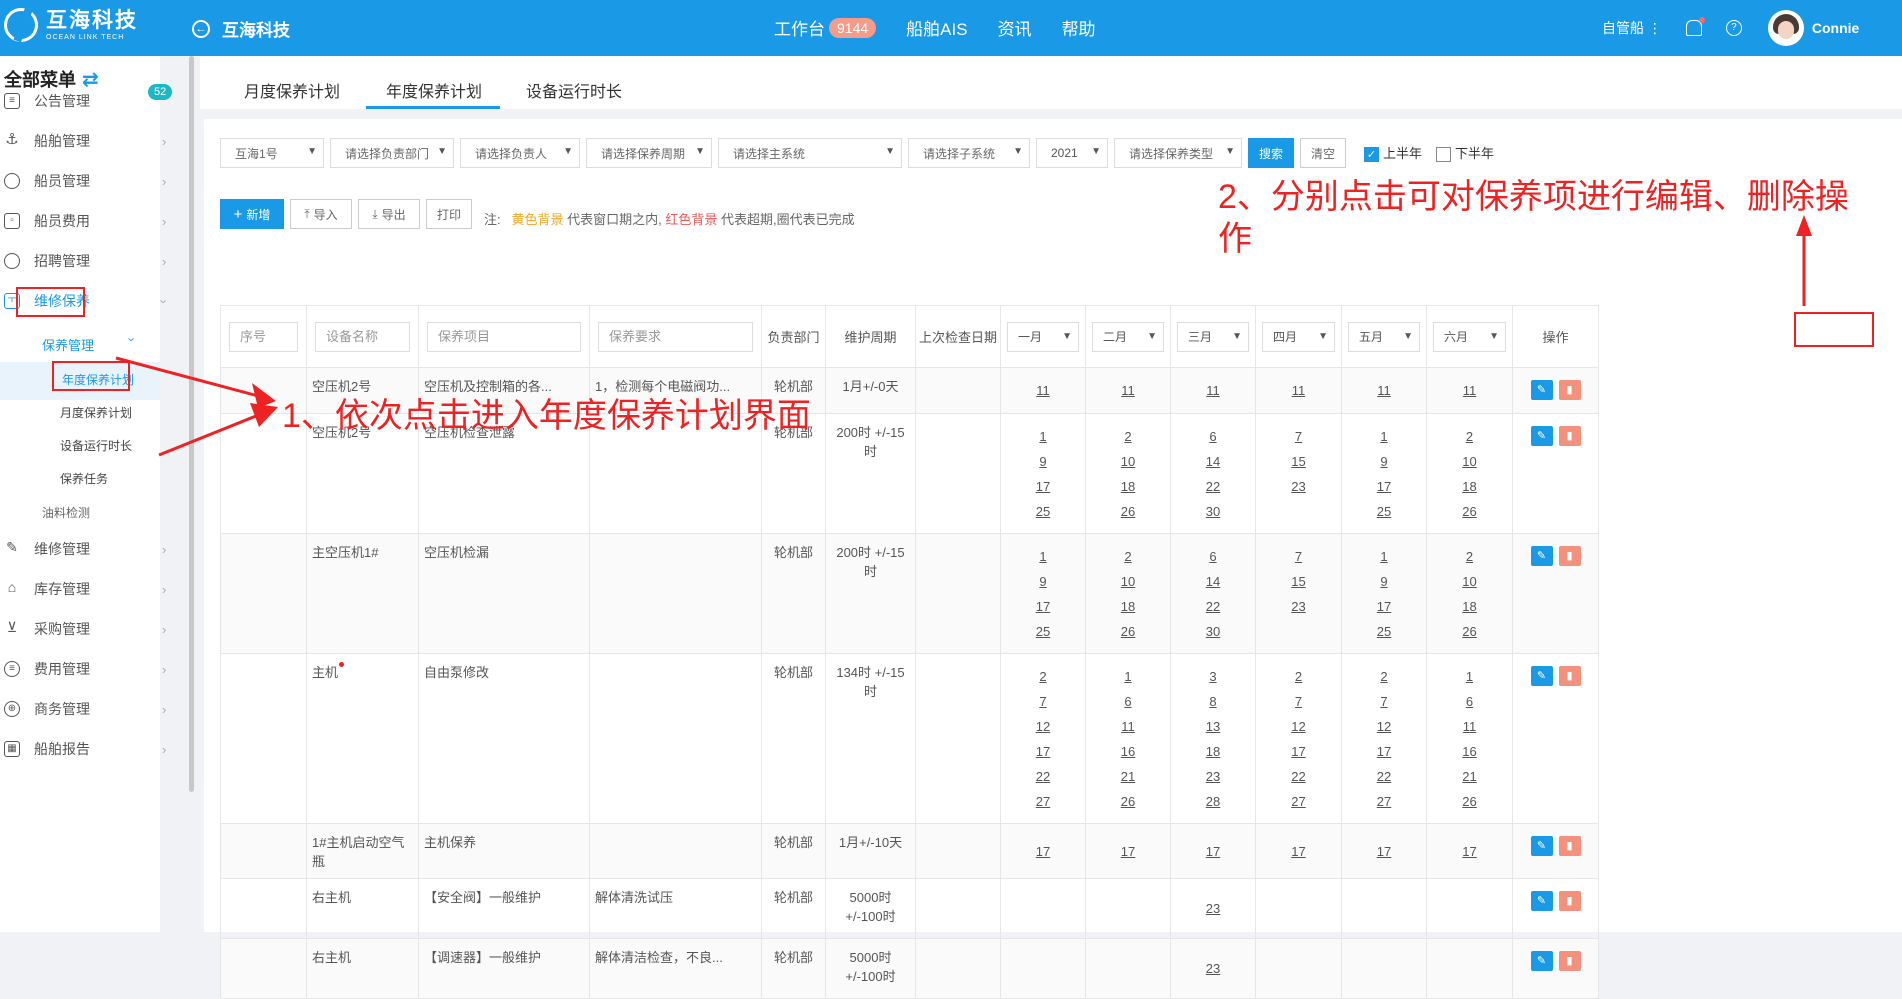 The height and width of the screenshot is (999, 1902). Describe the element at coordinates (1569, 961) in the screenshot. I see `delete-icon: ▮` at that location.